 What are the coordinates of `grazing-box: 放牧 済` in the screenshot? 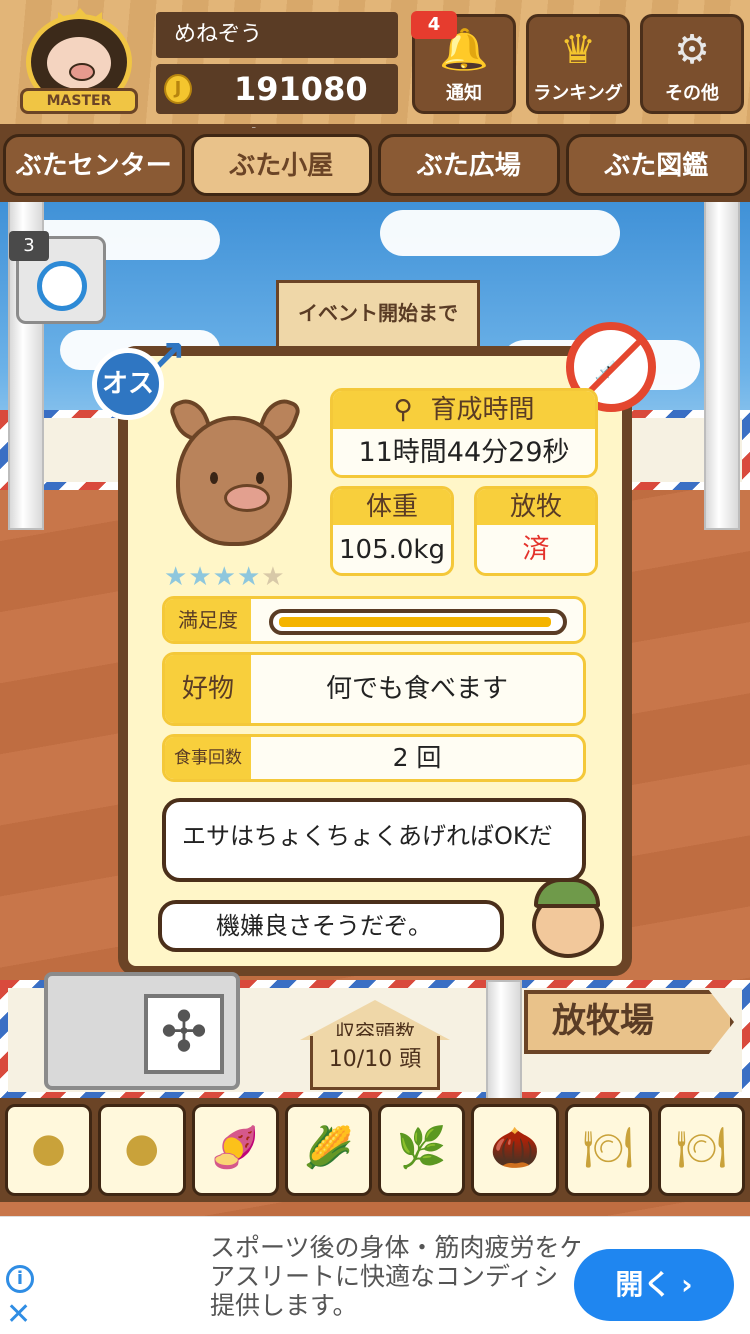 It's located at (536, 531).